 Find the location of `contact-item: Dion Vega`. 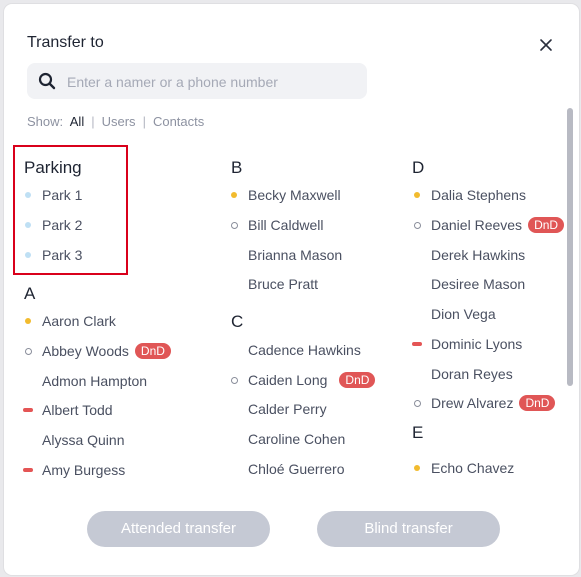

contact-item: Dion Vega is located at coordinates (463, 314).